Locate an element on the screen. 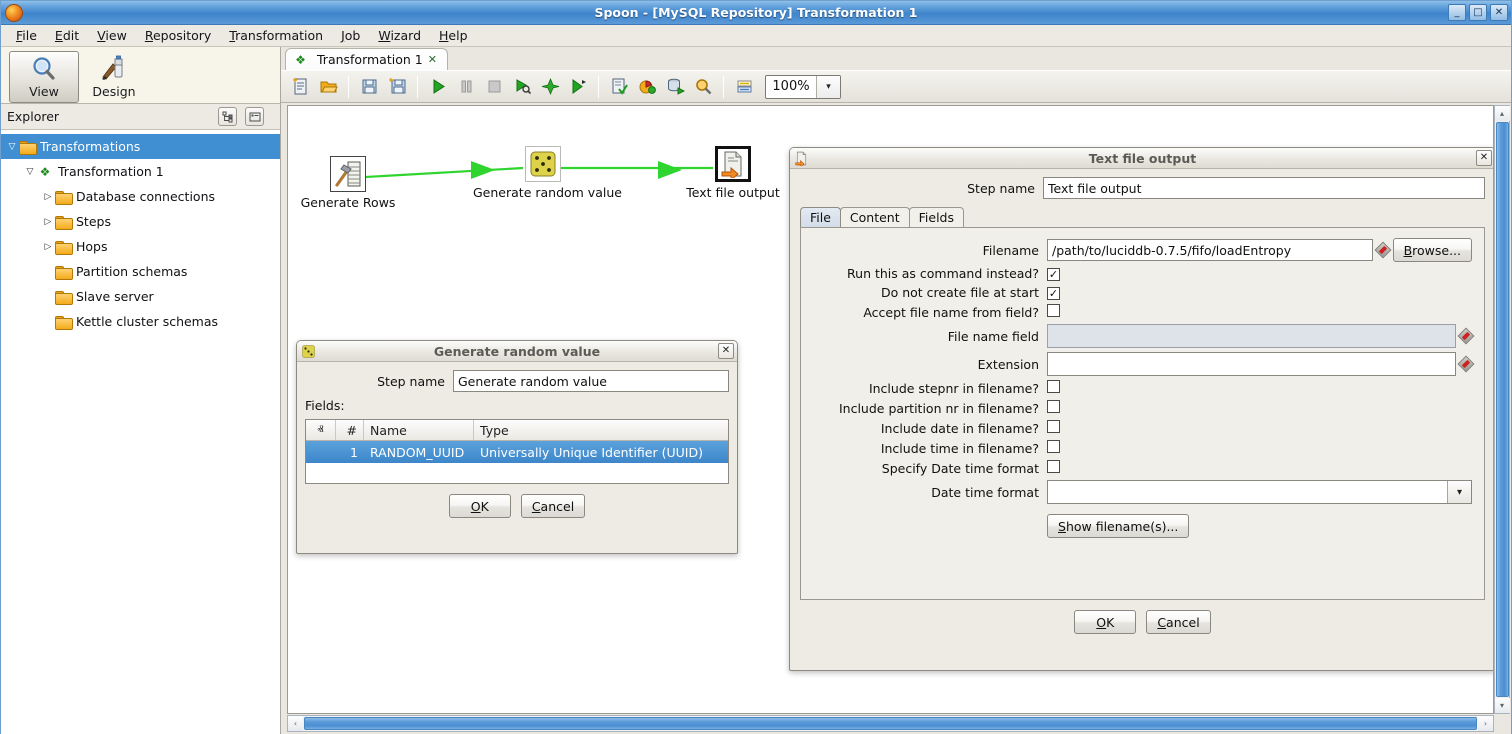 This screenshot has width=1512, height=734. view-menu-icon is located at coordinates (254, 116).